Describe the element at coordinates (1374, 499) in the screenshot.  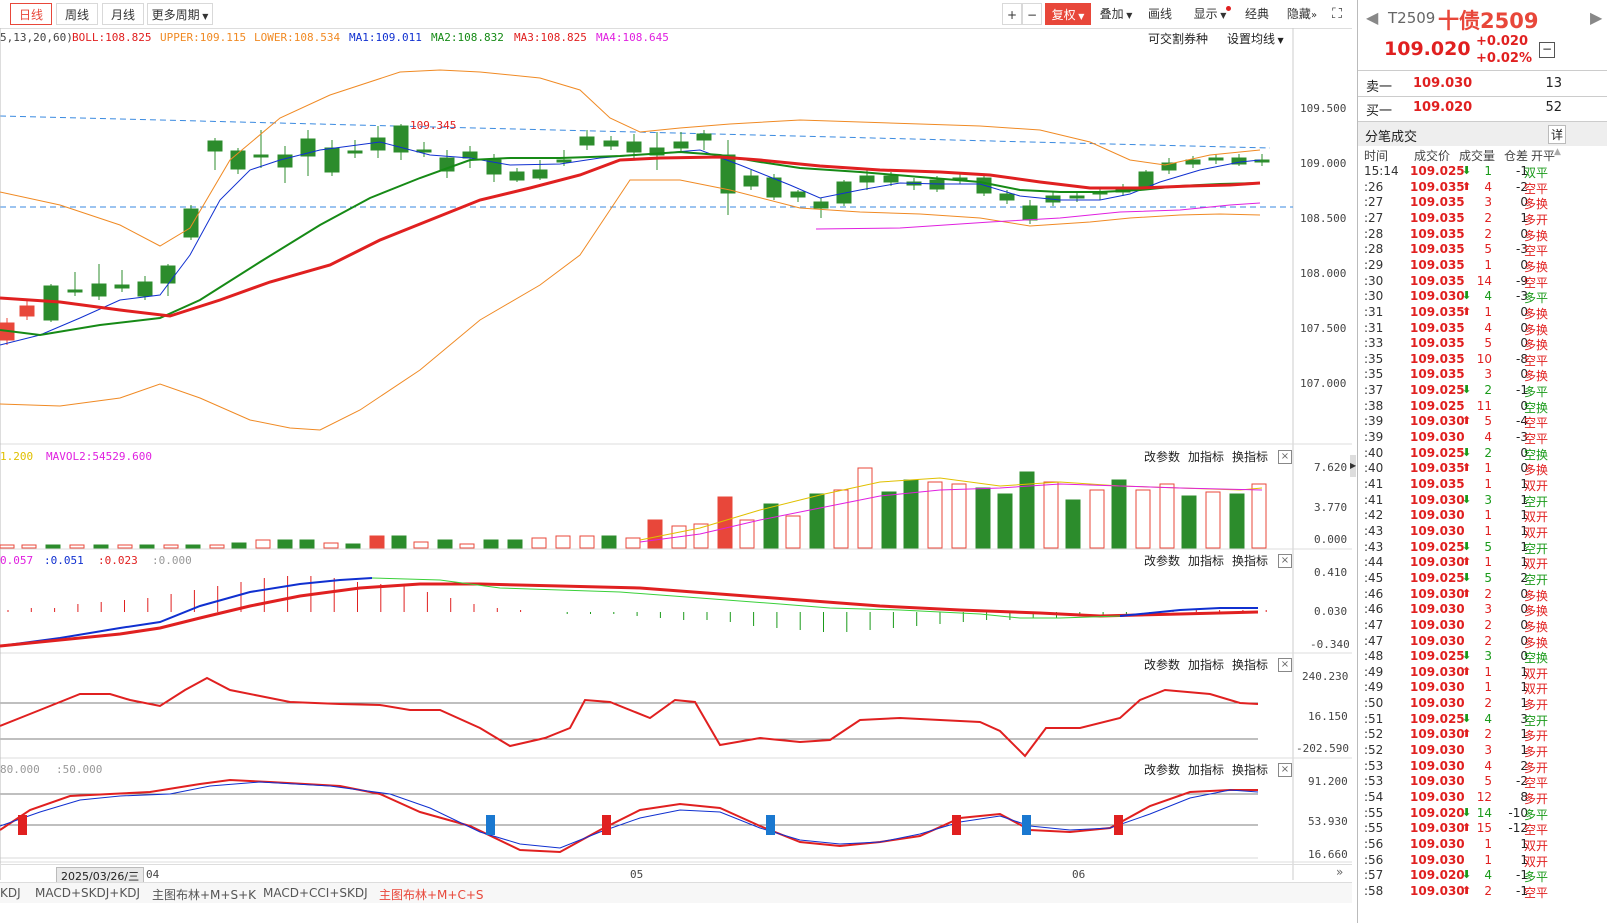
I see `tick-time: :41` at that location.